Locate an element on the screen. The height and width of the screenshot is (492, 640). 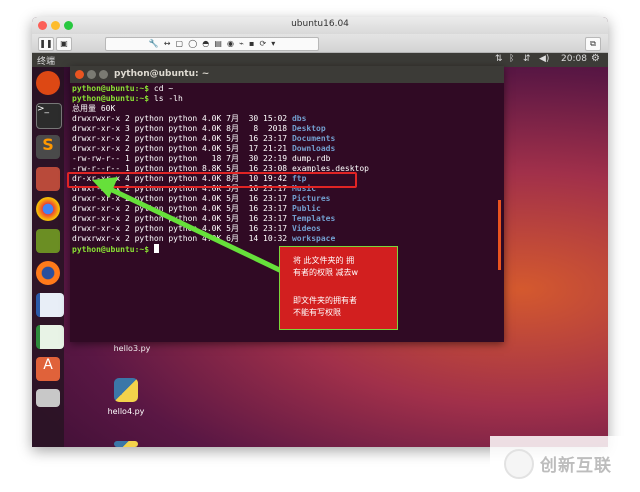
watermark: 创新互联 is located at coordinates (565, 464).